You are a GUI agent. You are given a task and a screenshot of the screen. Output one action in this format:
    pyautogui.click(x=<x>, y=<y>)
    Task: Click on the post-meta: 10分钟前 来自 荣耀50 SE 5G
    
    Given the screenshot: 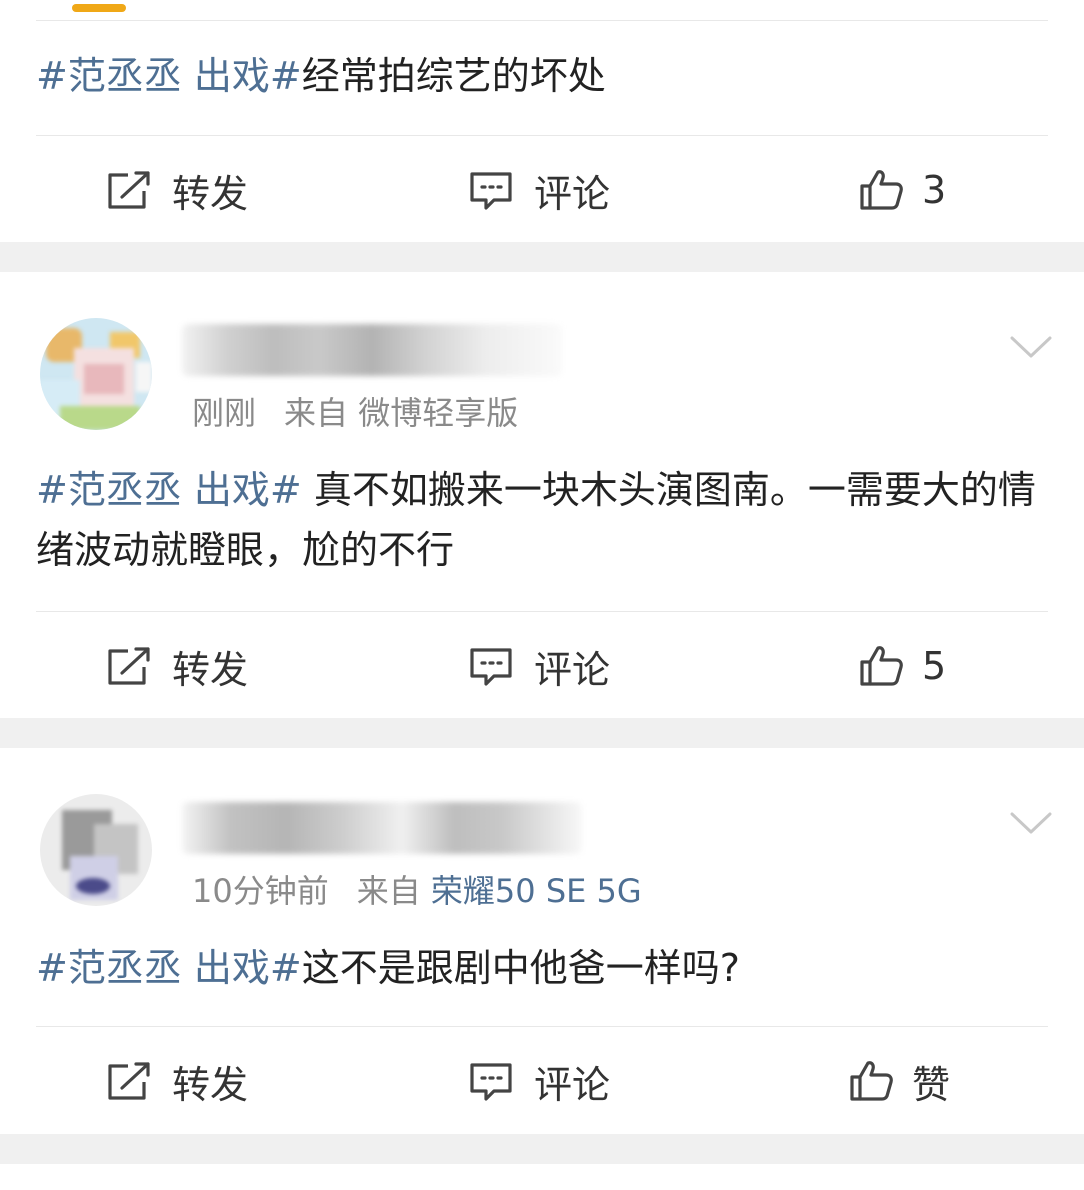 What is the action you would take?
    pyautogui.click(x=417, y=889)
    